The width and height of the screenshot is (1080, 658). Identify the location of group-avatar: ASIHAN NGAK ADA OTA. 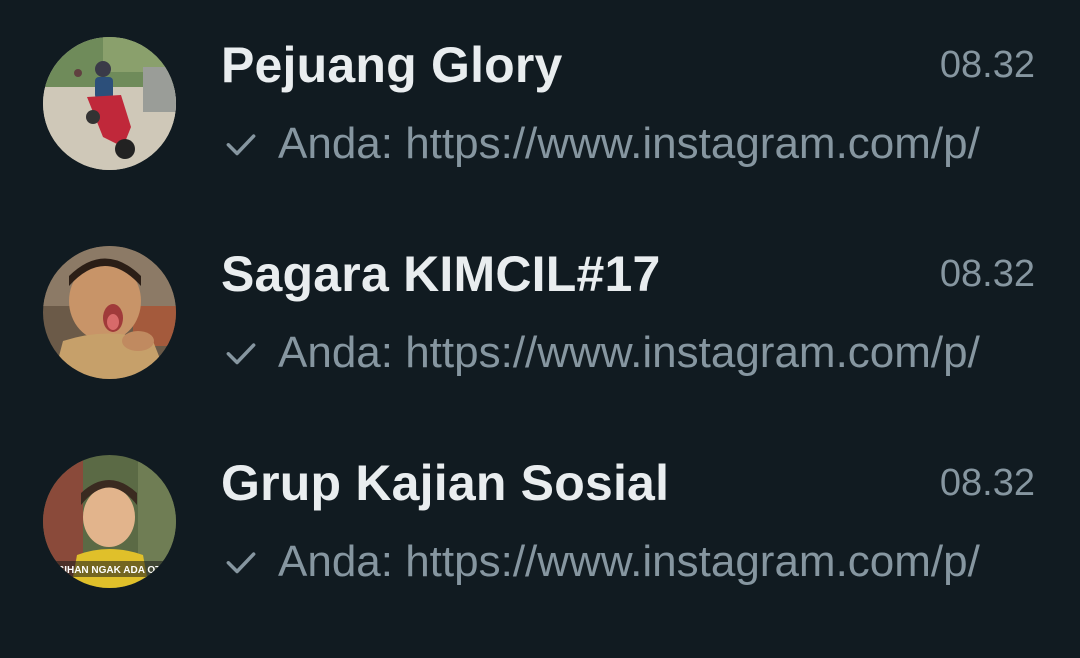
(109, 521).